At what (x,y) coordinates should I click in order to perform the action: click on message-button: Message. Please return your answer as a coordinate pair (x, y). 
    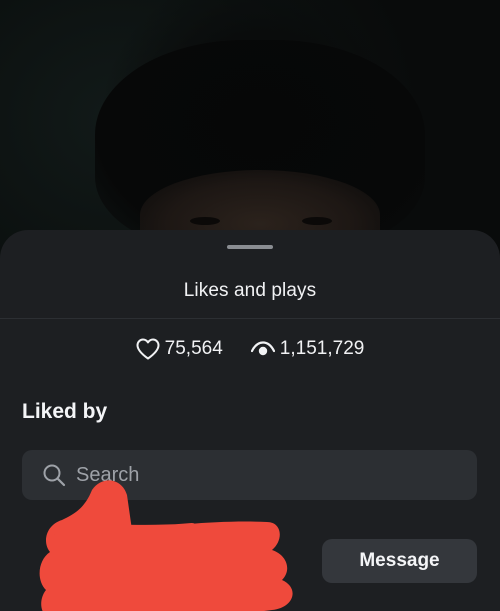
    Looking at the image, I should click on (399, 561).